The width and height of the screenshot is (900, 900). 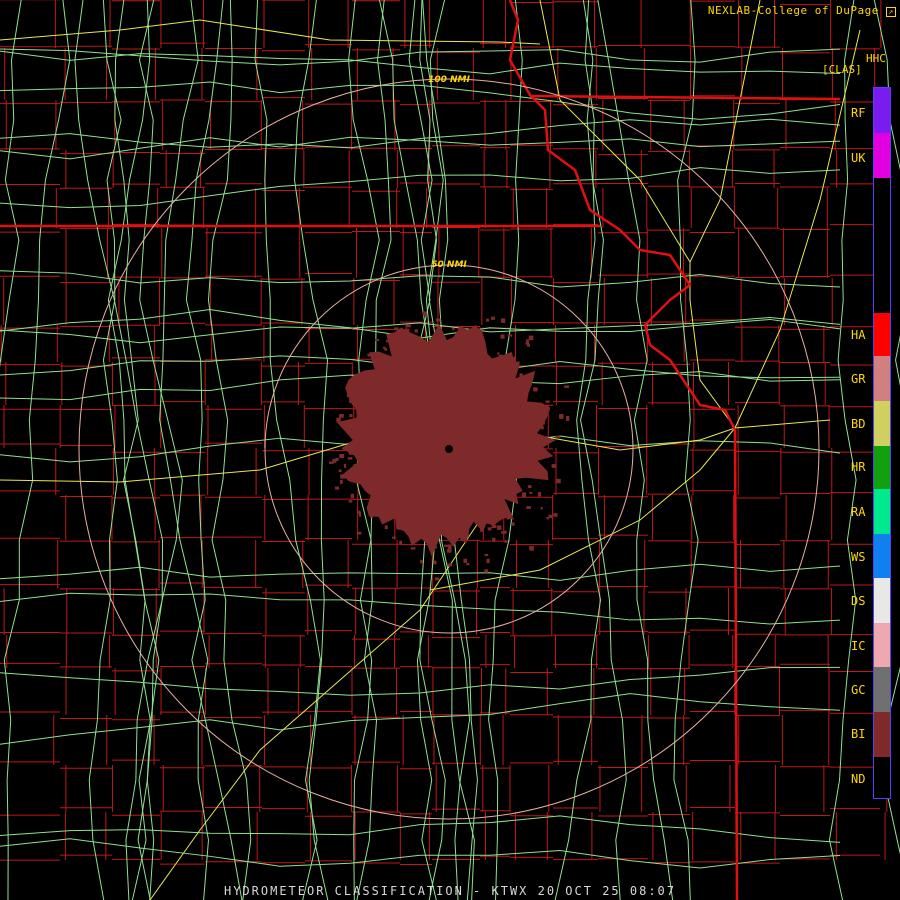 I want to click on external-link-icon: ↗, so click(x=891, y=12).